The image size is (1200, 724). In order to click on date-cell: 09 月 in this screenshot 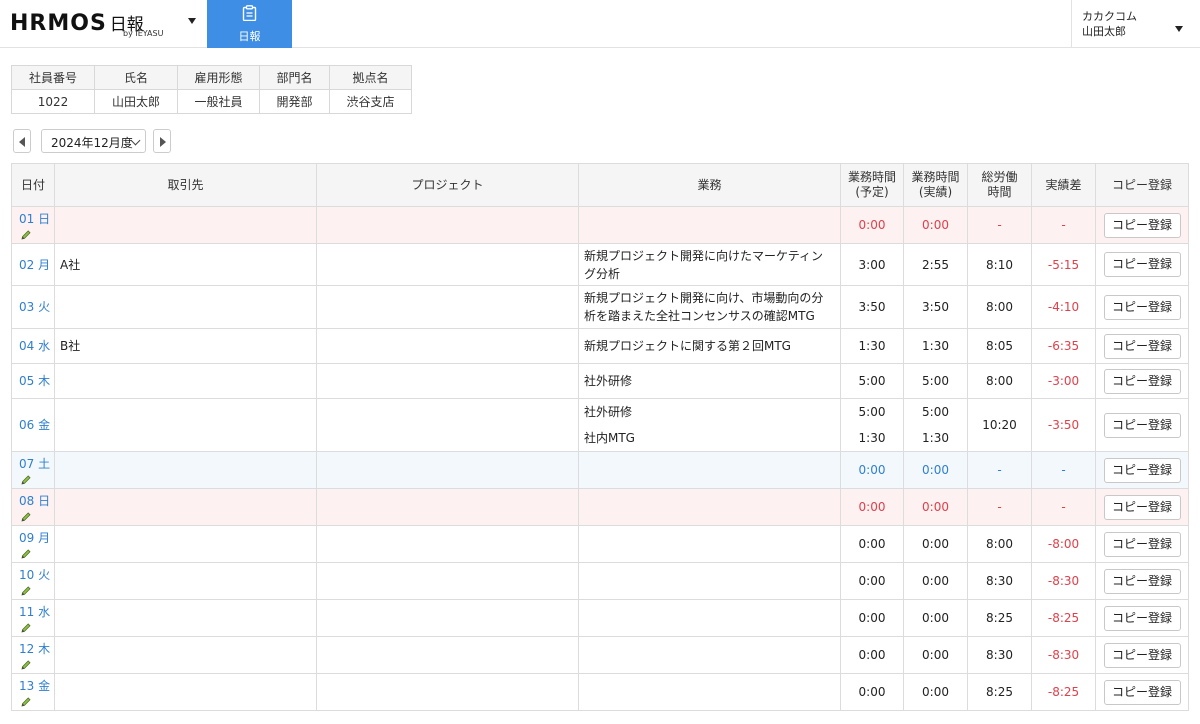, I will do `click(33, 544)`.